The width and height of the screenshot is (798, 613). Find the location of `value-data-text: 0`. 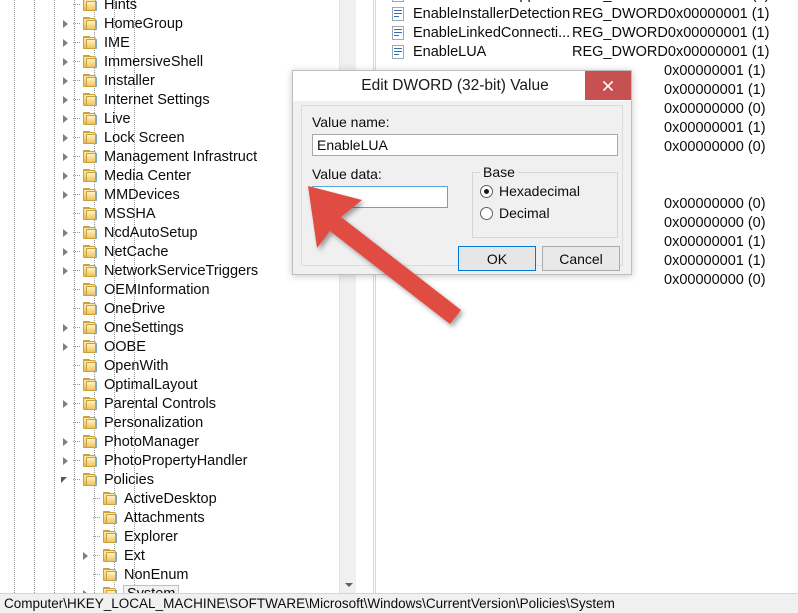

value-data-text: 0 is located at coordinates (321, 197).